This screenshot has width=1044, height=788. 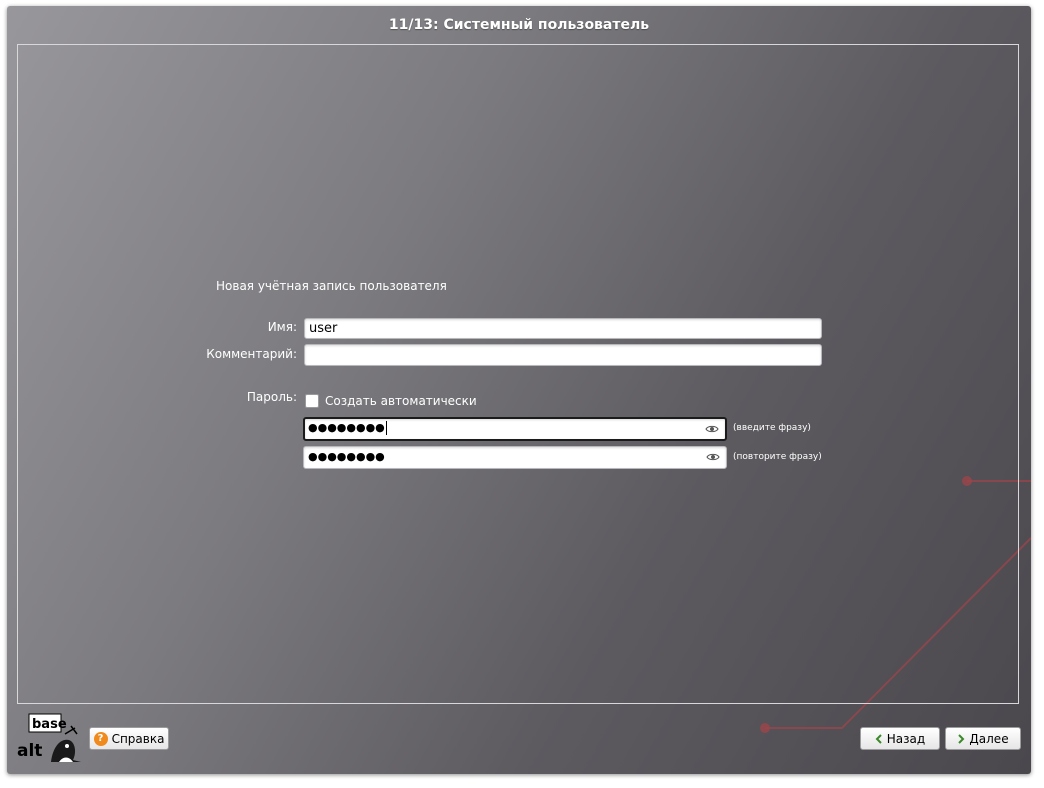 What do you see at coordinates (271, 397) in the screenshot?
I see `password-label: Пароль:` at bounding box center [271, 397].